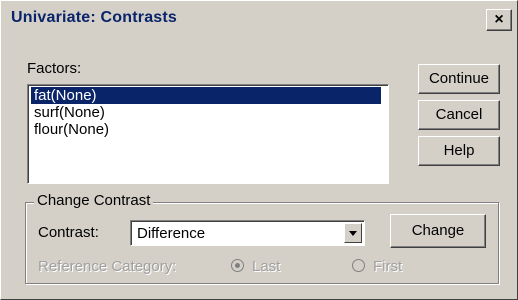 Image resolution: width=518 pixels, height=300 pixels. Describe the element at coordinates (499, 20) in the screenshot. I see `close-button: ×` at that location.